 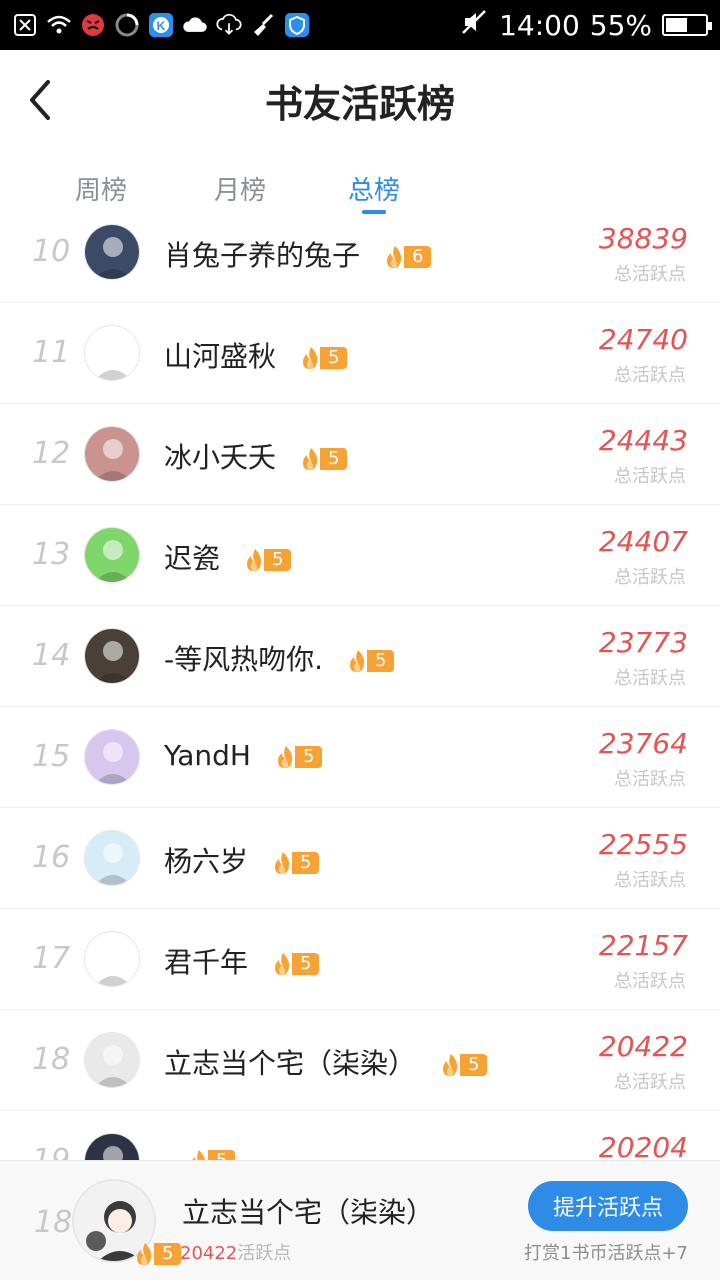 What do you see at coordinates (643, 1146) in the screenshot?
I see `score-number: 20204` at bounding box center [643, 1146].